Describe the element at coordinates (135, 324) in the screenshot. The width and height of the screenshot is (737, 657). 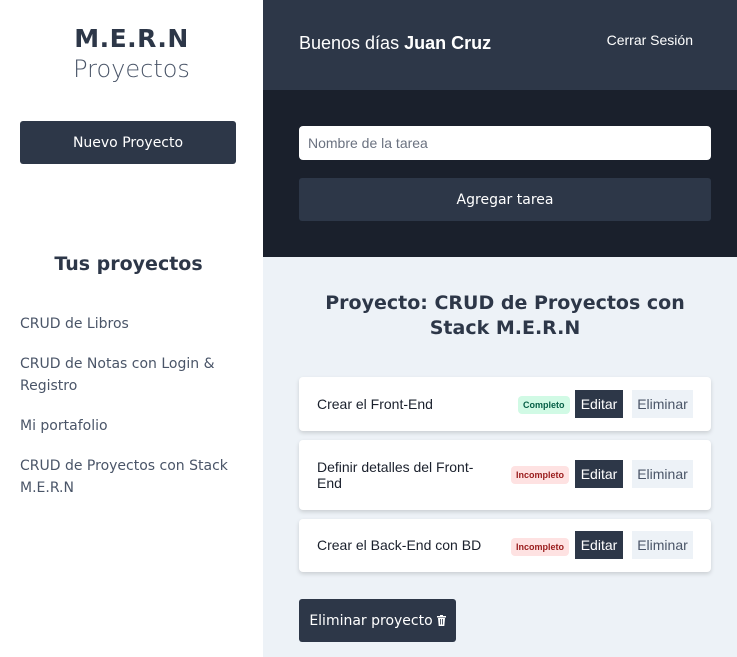
I see `project-list-item: CRUD de Libros` at that location.